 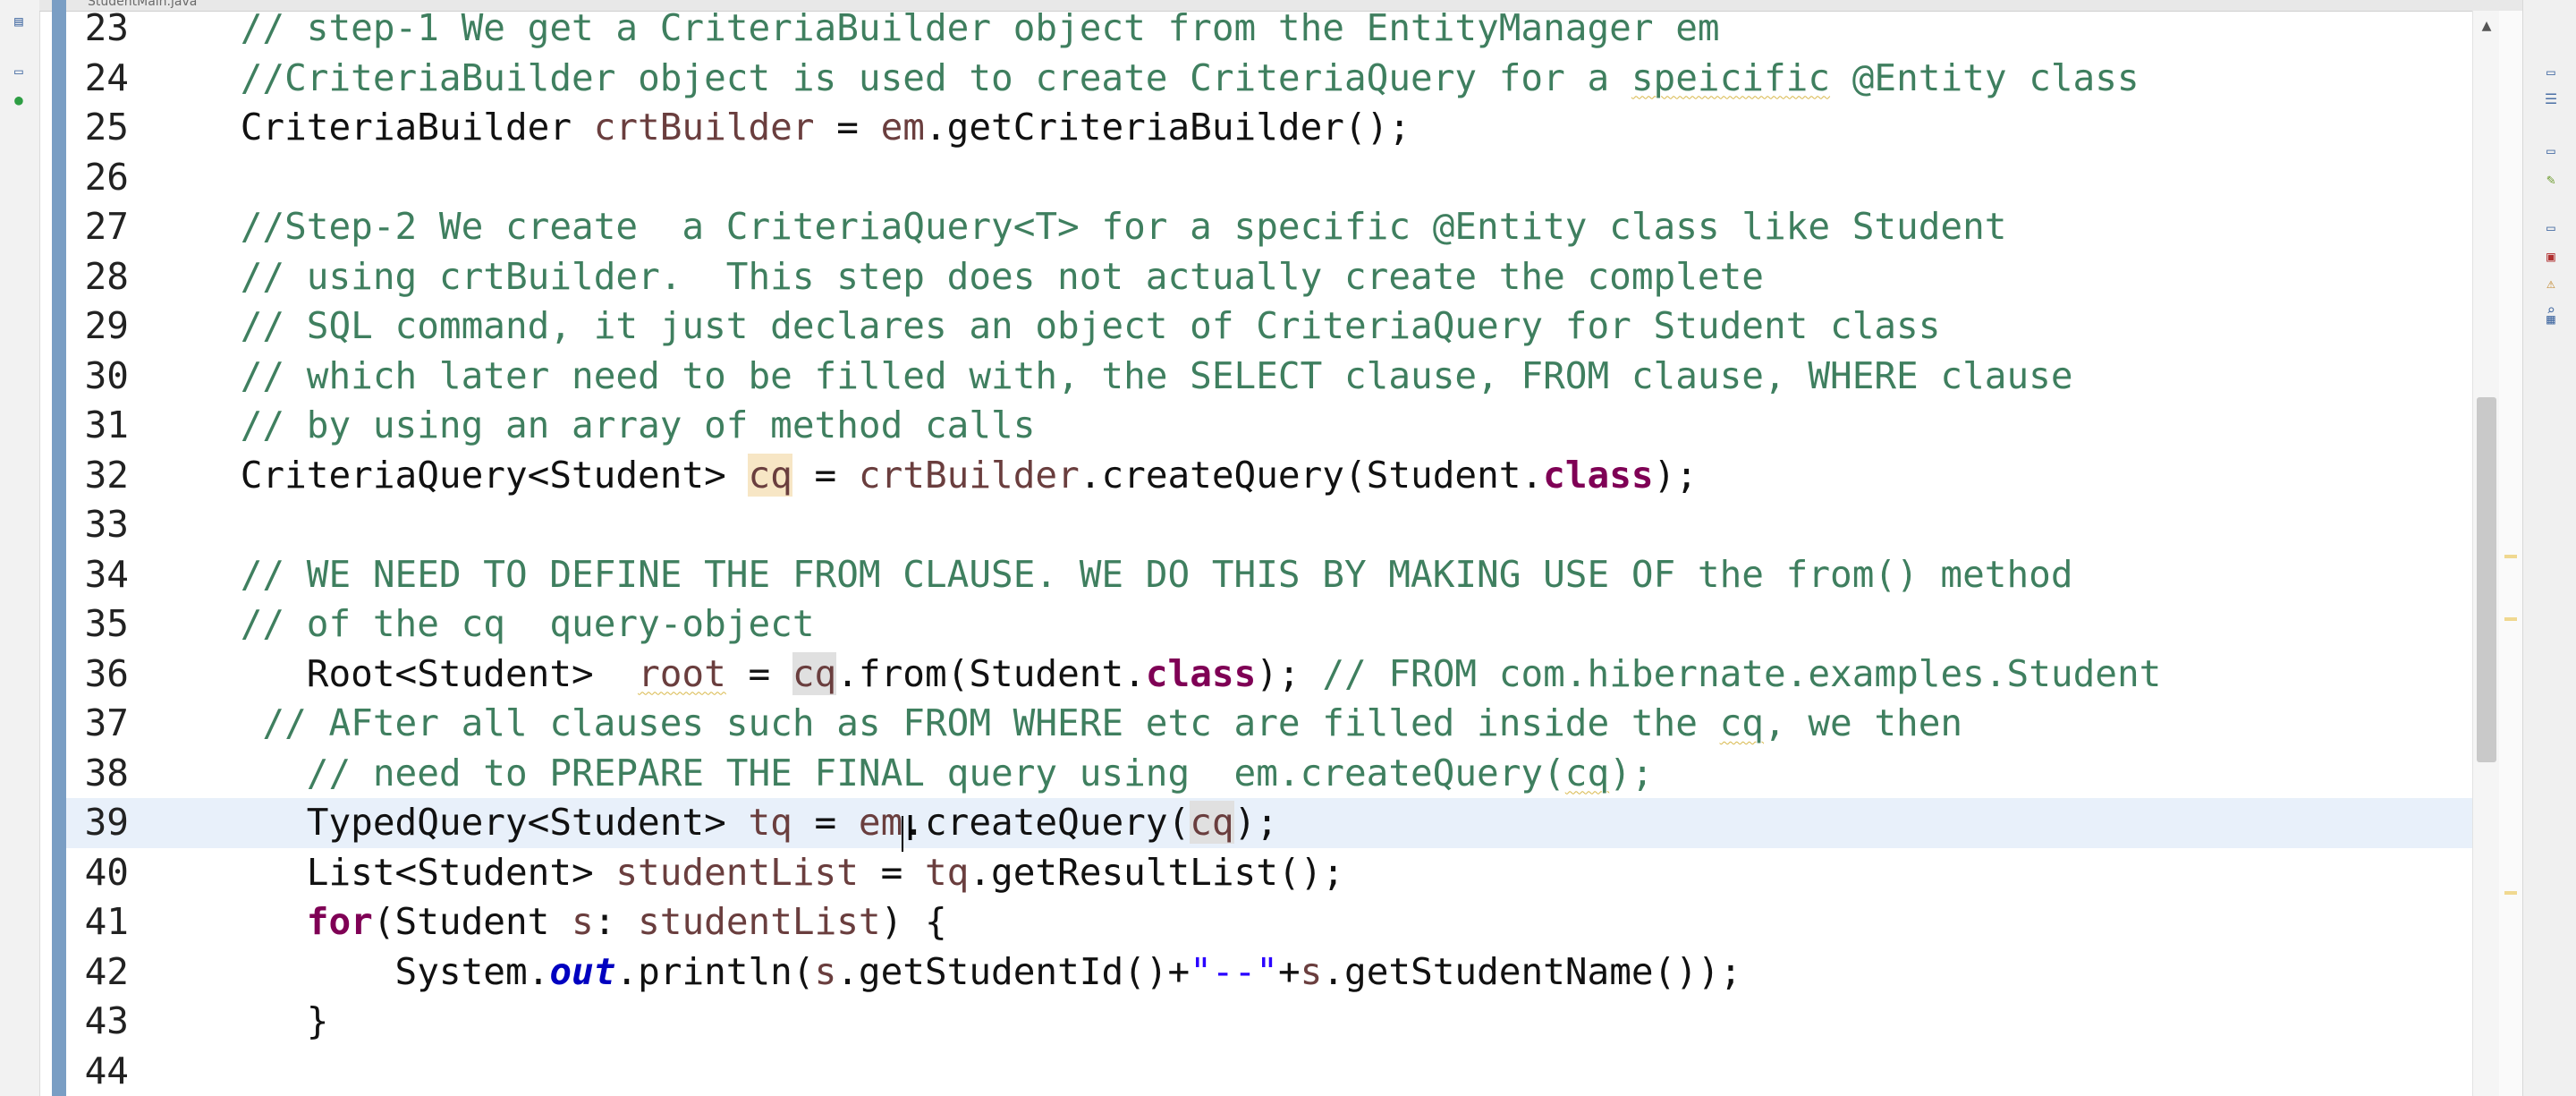 I want to click on line-number: 30, so click(x=106, y=375).